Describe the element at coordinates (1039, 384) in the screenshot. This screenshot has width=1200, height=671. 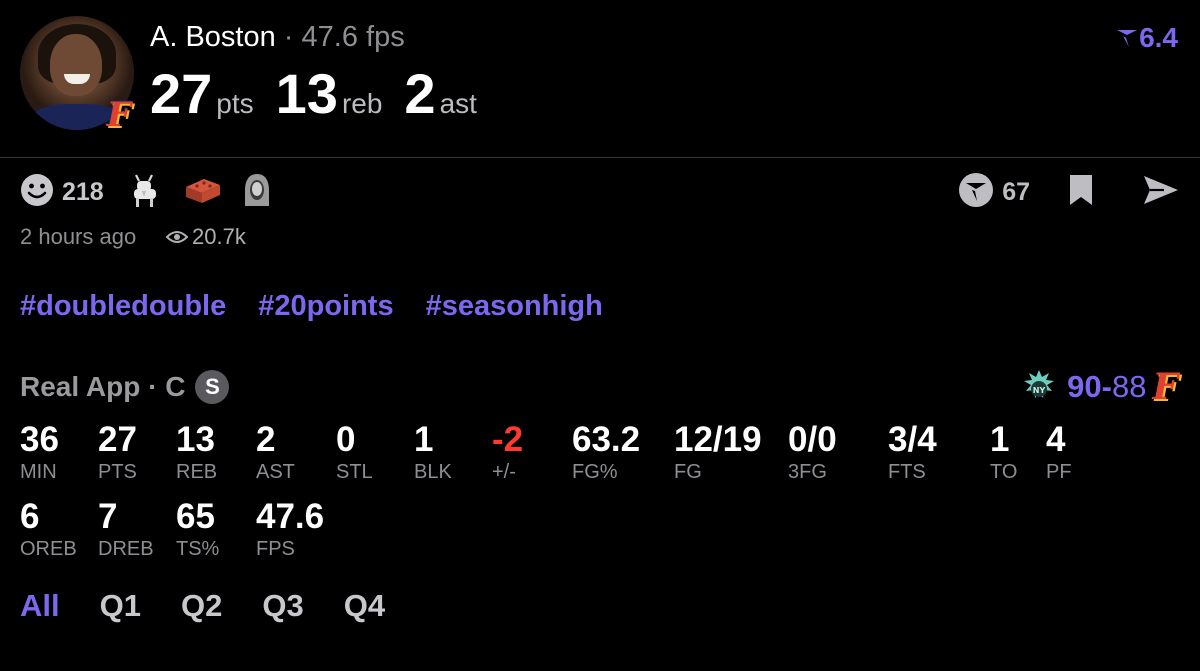
I see `liberty-logo-icon: NY` at that location.